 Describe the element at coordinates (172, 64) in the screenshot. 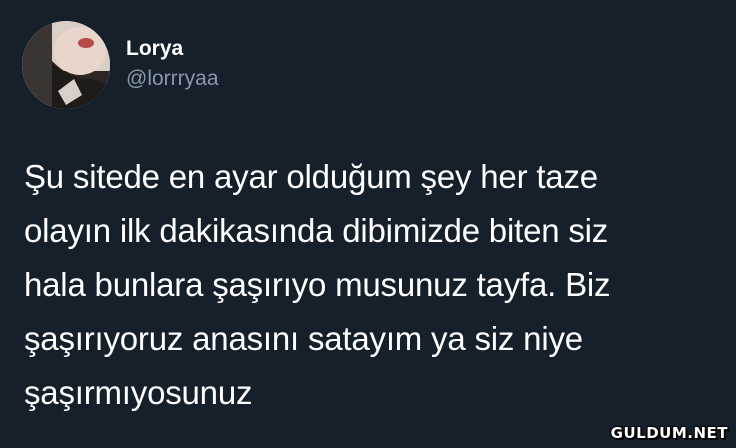

I see `user-info: Lorya @lorrryaa` at that location.